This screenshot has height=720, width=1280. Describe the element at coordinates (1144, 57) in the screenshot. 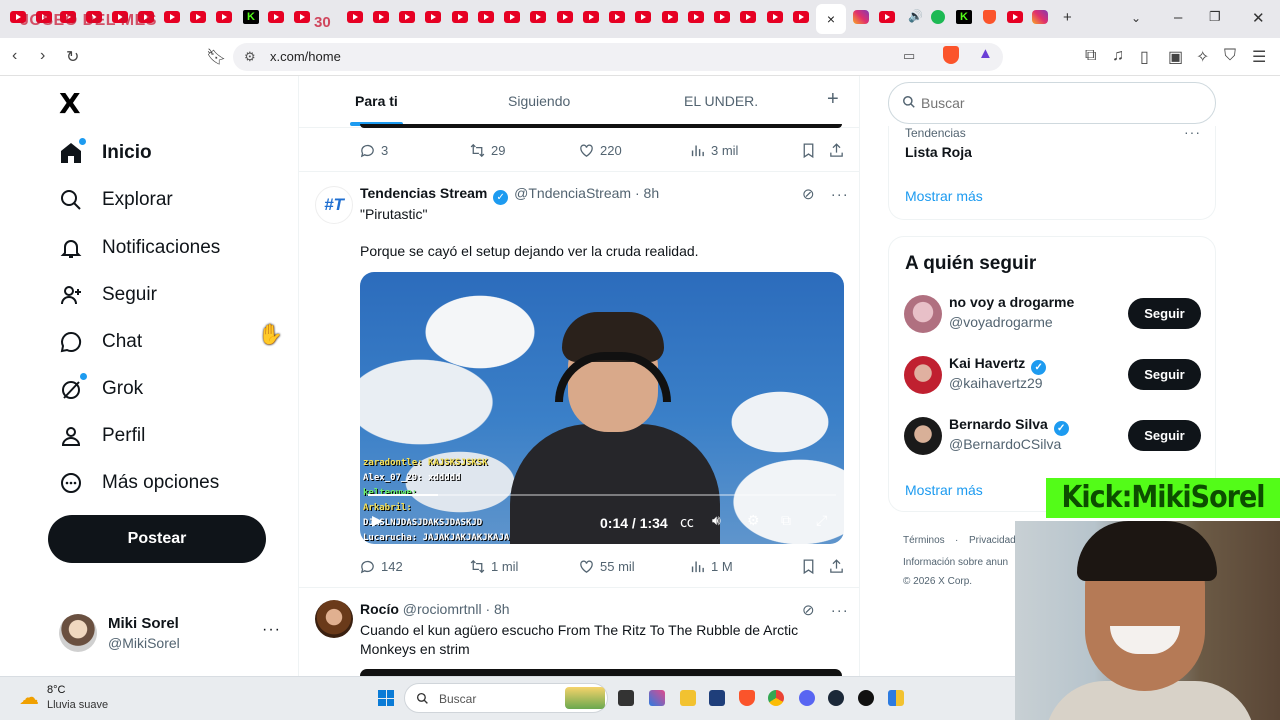

I see `sidebar-icon: ▯` at that location.